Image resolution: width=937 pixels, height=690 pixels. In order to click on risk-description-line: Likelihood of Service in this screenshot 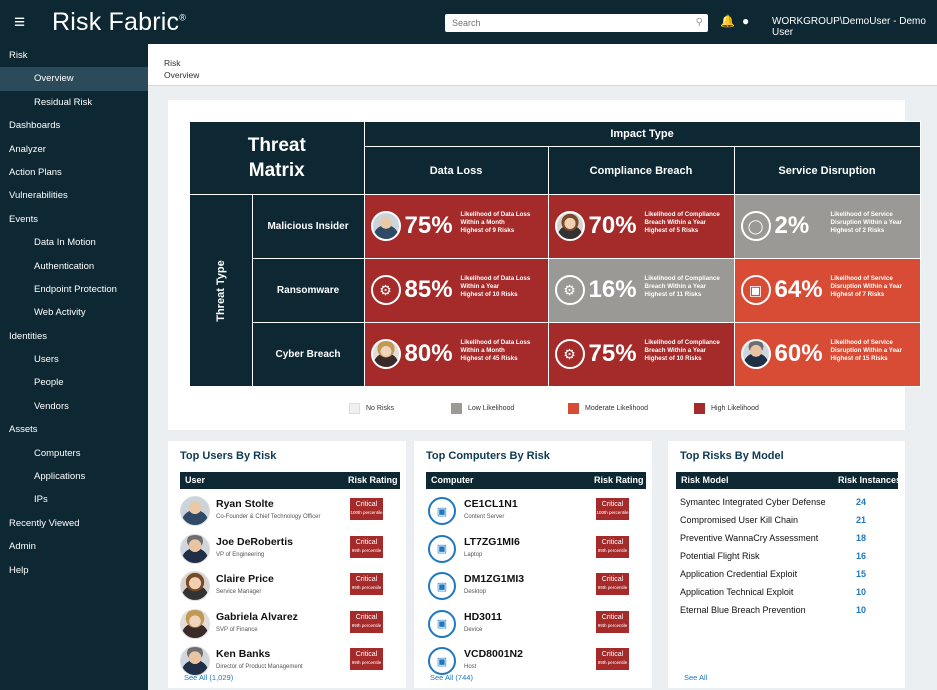, I will do `click(861, 214)`.